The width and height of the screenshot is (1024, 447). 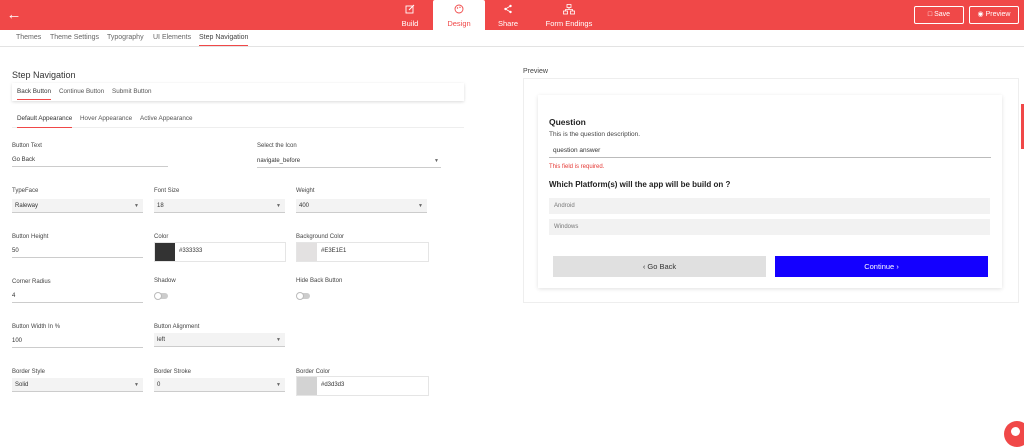 What do you see at coordinates (508, 11) in the screenshot?
I see `share-icon` at bounding box center [508, 11].